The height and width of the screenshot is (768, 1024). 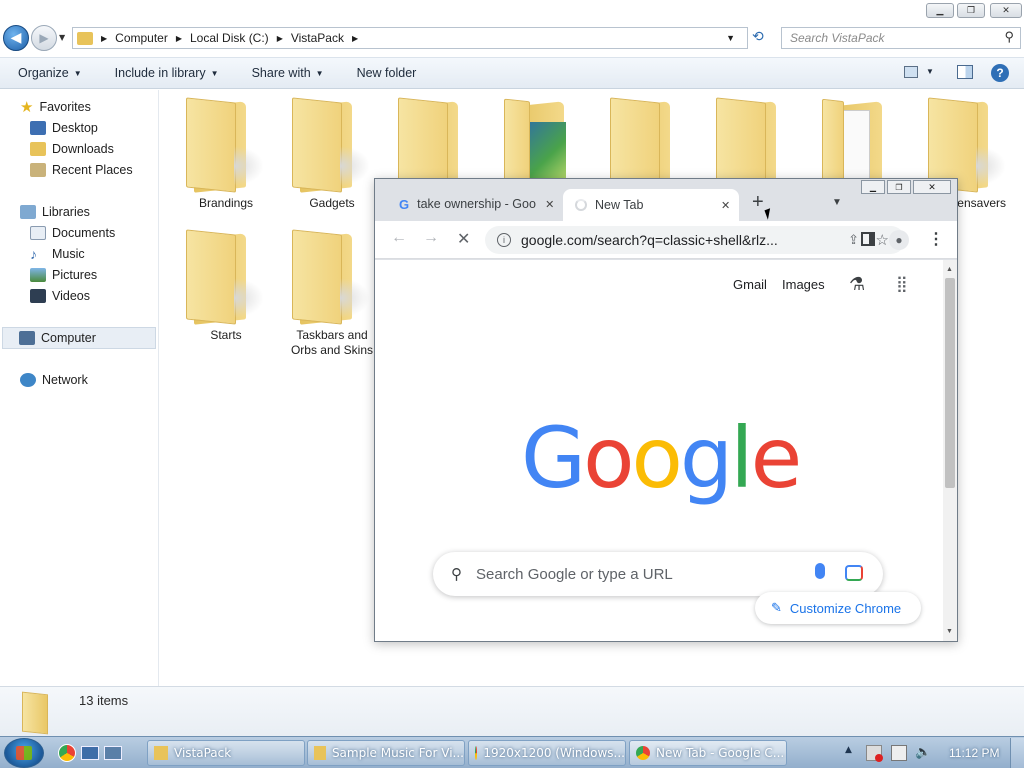 I want to click on show-desktop-icon, so click(x=90, y=753).